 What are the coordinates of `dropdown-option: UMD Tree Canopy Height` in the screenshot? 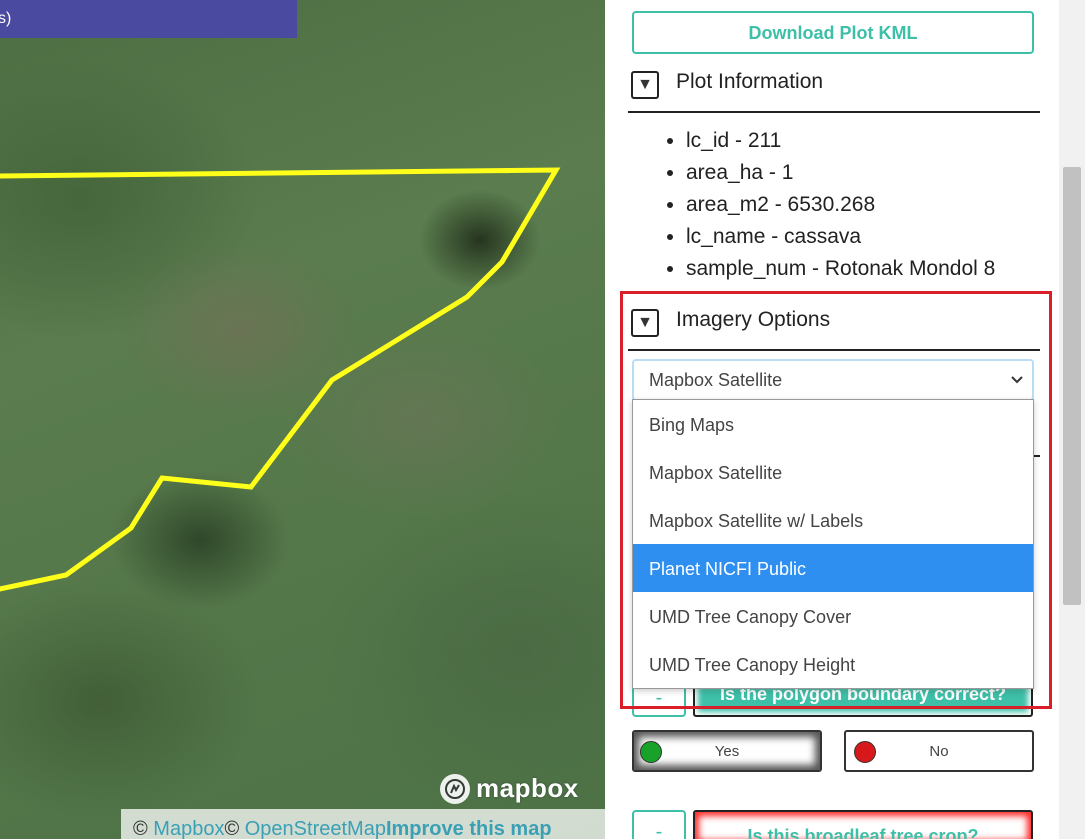 It's located at (833, 664).